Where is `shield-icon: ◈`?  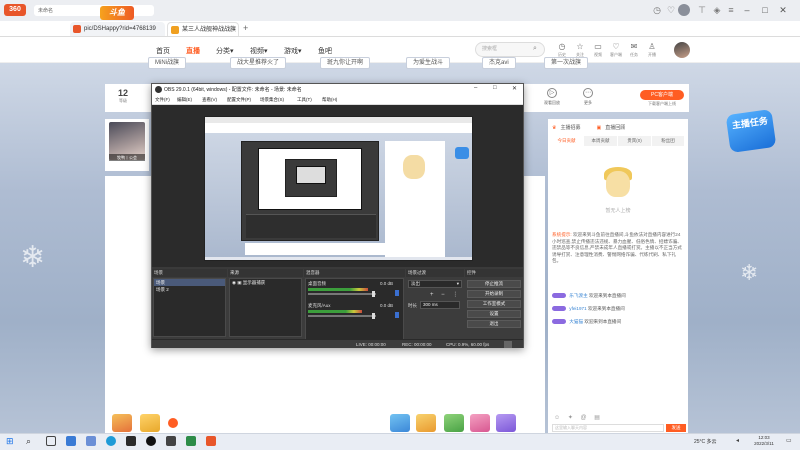
shield-icon: ◈ is located at coordinates (717, 10).